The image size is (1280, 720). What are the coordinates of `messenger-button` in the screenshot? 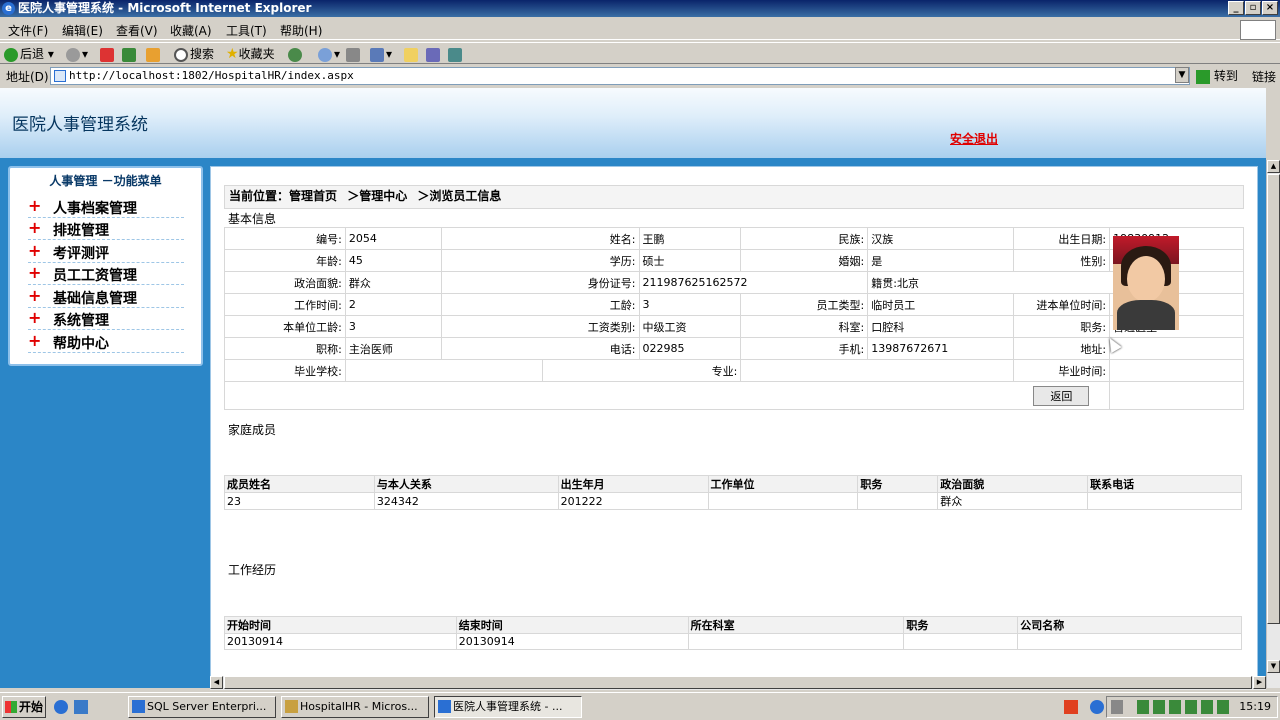 It's located at (434, 54).